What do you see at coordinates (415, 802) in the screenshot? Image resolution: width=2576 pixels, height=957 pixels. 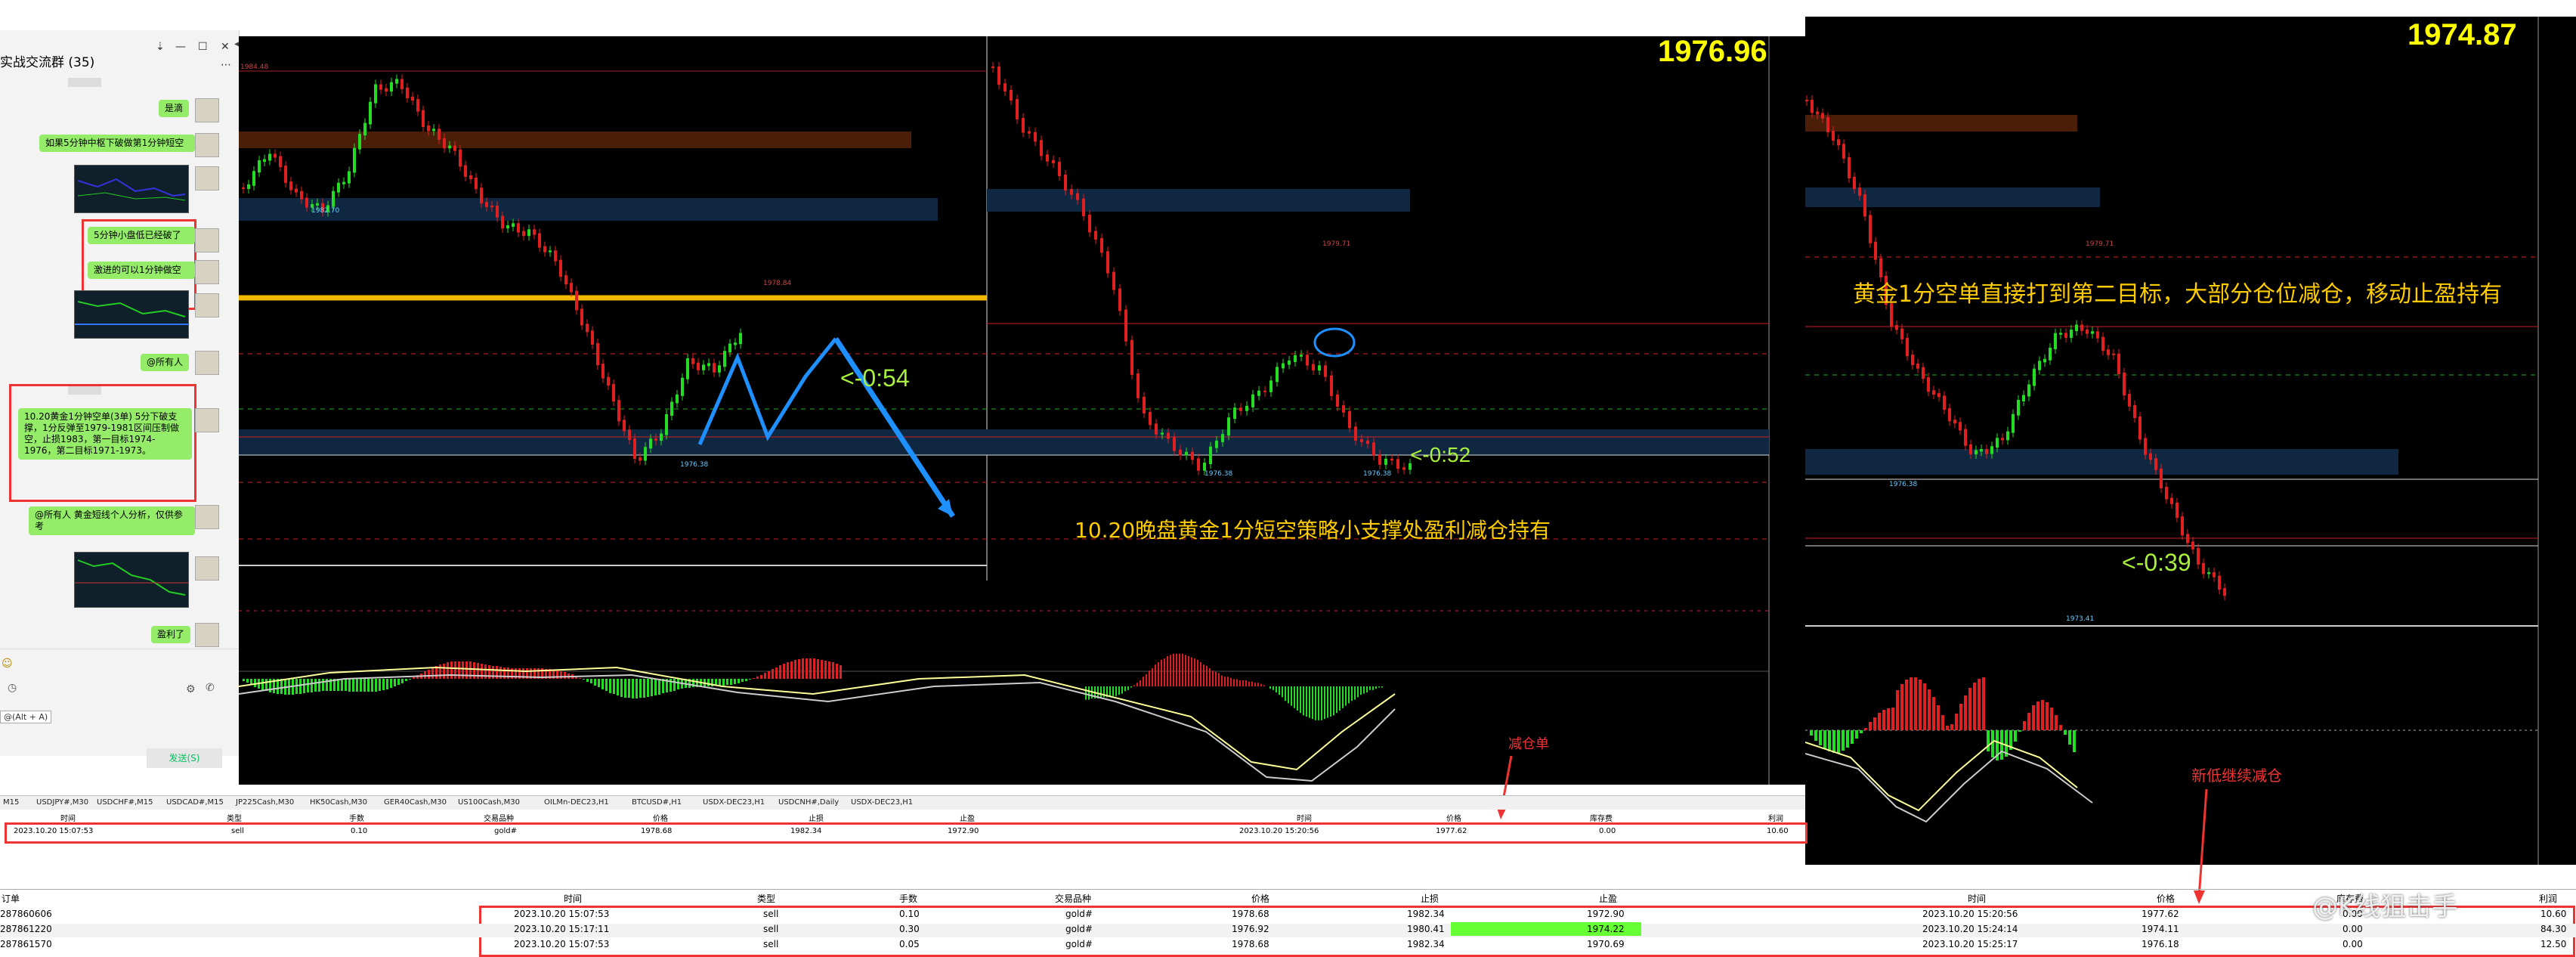 I see `symbol-tab: GER40Cash,M30` at bounding box center [415, 802].